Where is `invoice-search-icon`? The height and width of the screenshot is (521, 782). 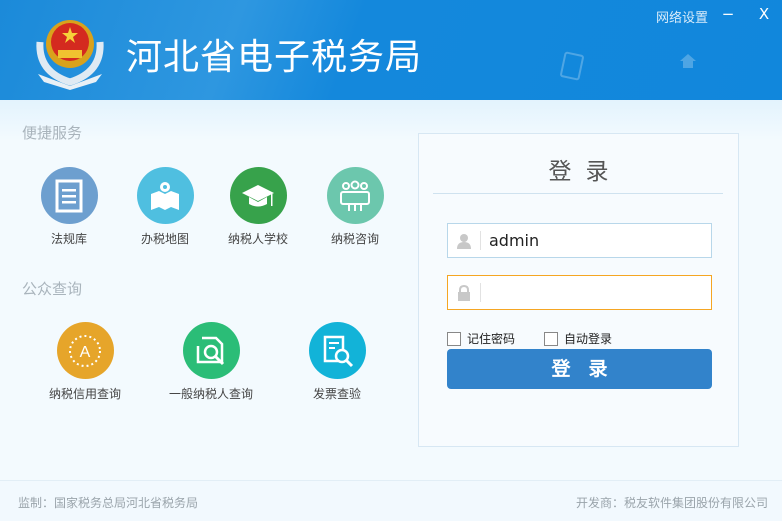
invoice-search-icon is located at coordinates (338, 351).